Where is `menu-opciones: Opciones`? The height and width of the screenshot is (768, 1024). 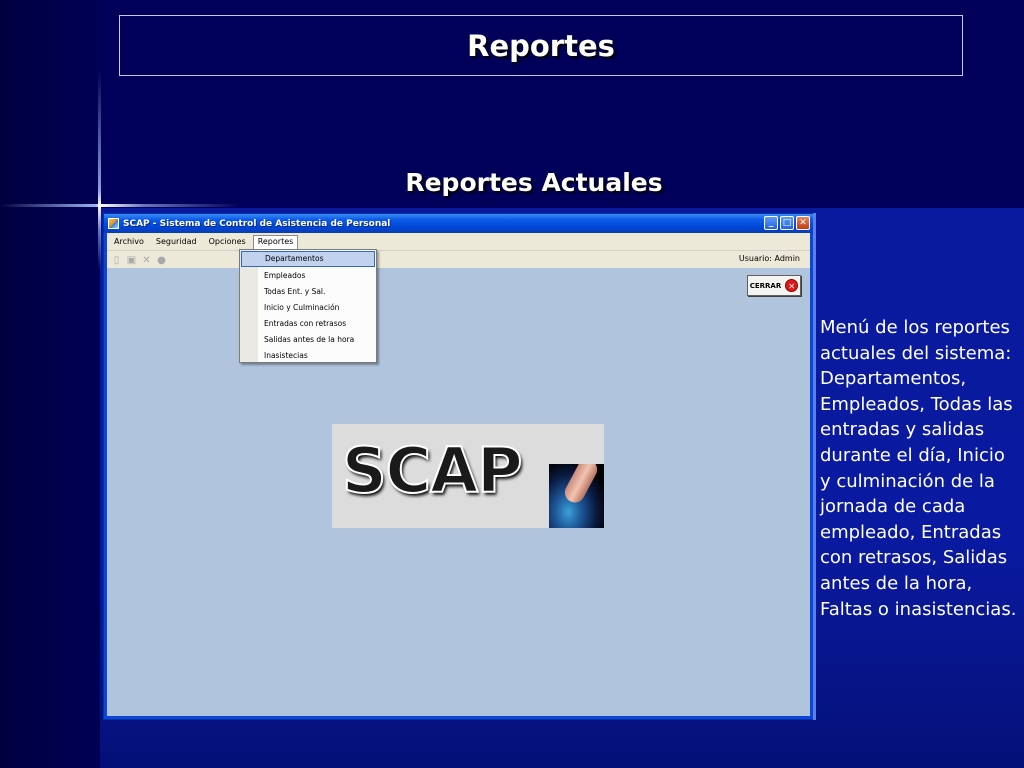 menu-opciones: Opciones is located at coordinates (227, 241).